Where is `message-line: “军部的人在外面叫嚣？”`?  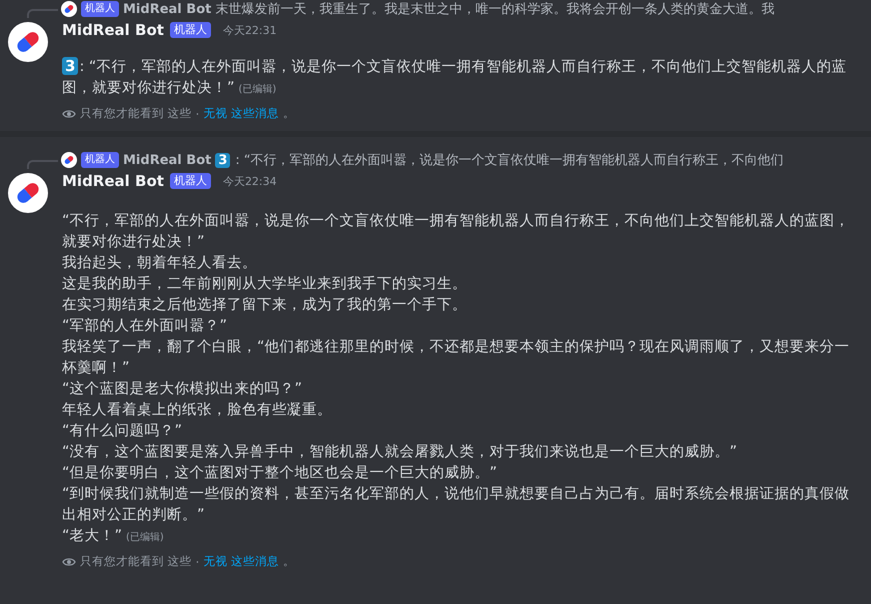
message-line: “军部的人在外面叫嚣？” is located at coordinates (145, 326).